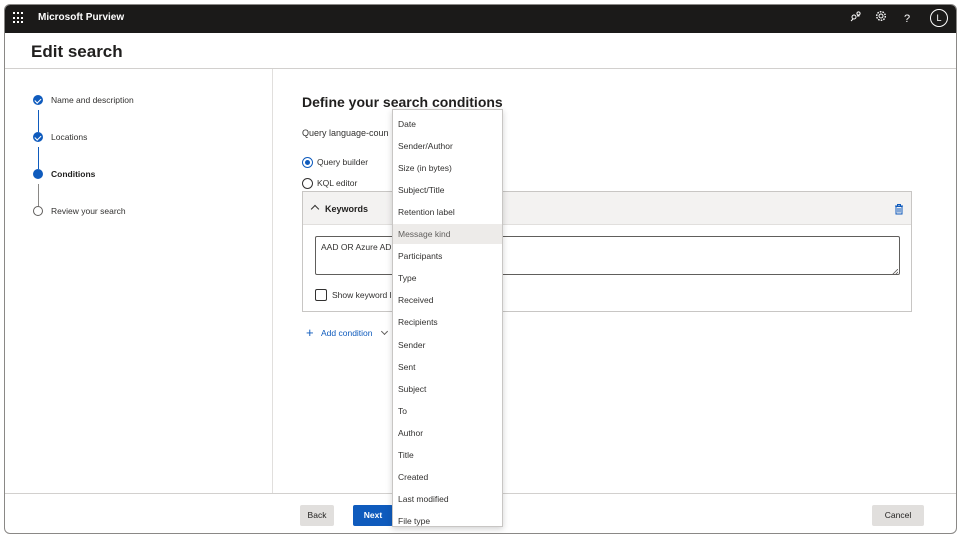  Describe the element at coordinates (345, 133) in the screenshot. I see `query-language-label: Query language-coun` at that location.